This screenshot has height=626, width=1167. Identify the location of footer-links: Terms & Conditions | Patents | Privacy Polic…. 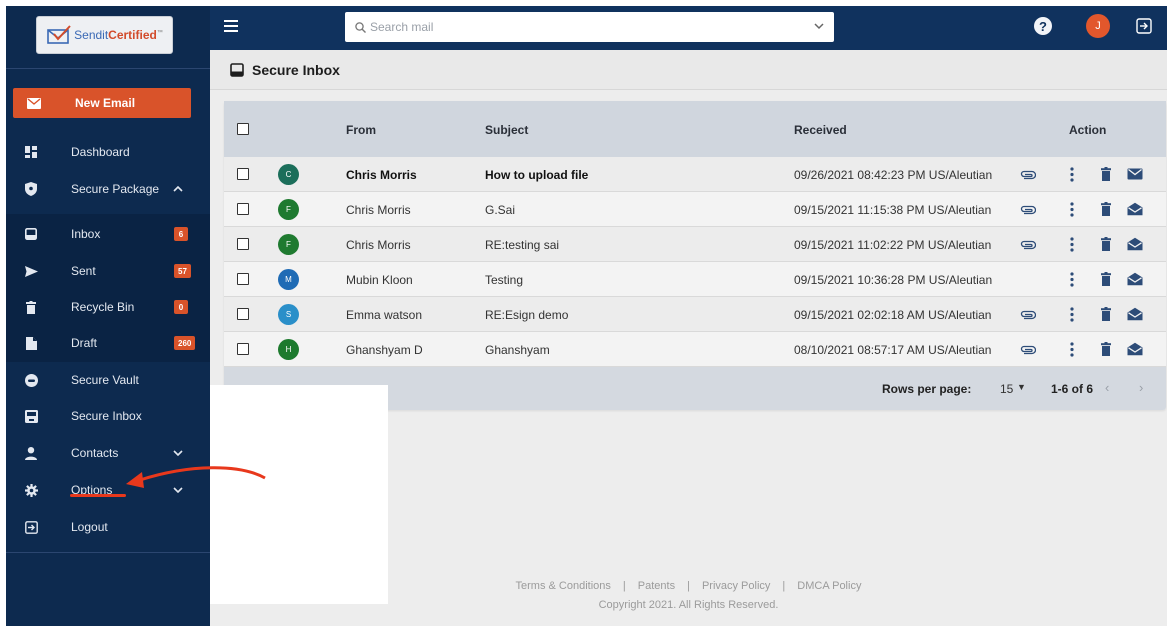
(688, 586).